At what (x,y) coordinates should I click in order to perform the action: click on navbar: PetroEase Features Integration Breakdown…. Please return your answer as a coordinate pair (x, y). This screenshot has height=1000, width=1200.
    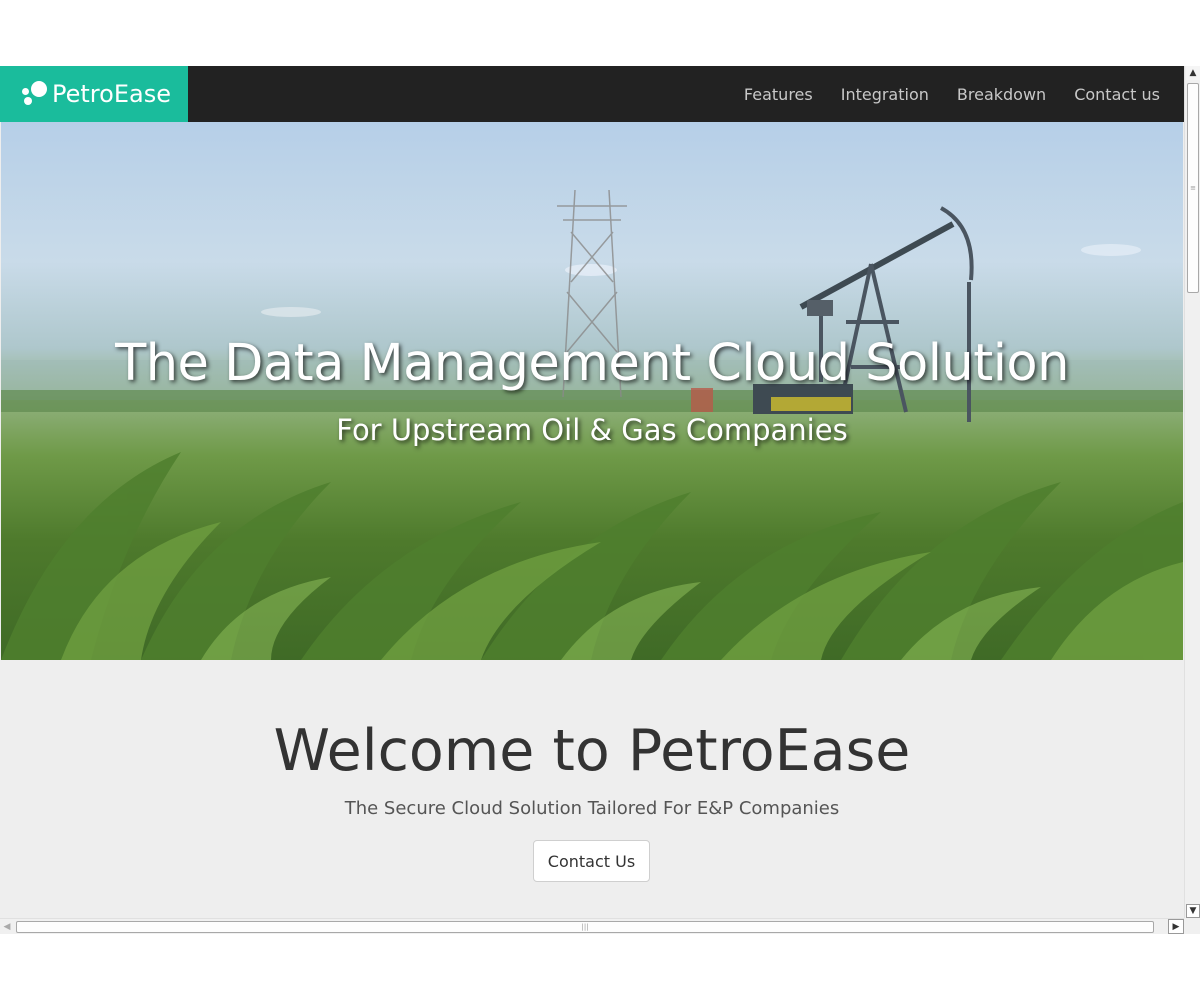
    Looking at the image, I should click on (592, 94).